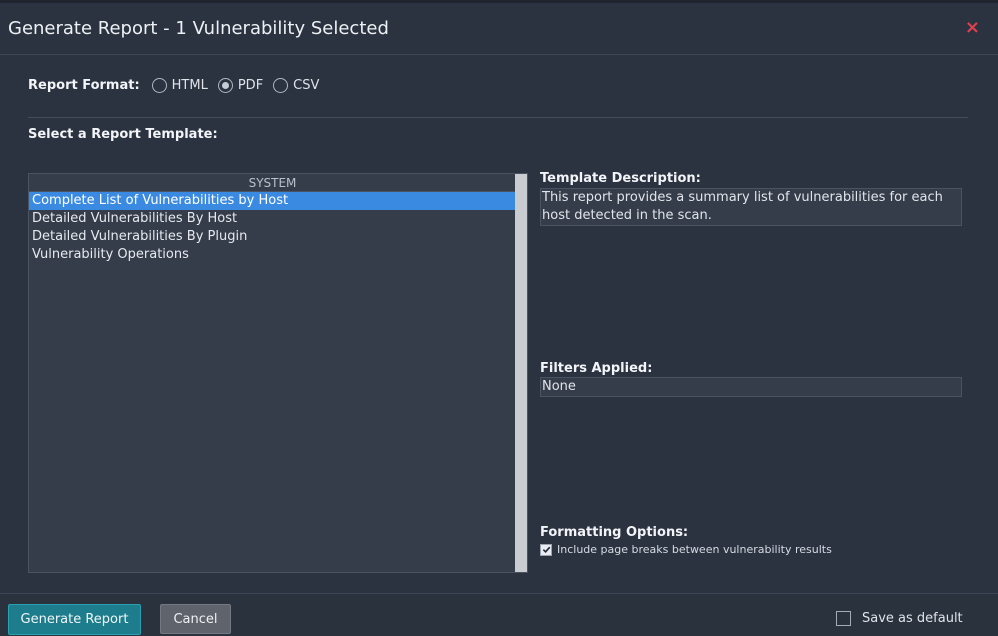 This screenshot has height=636, width=998. Describe the element at coordinates (498, 117) in the screenshot. I see `divider` at that location.